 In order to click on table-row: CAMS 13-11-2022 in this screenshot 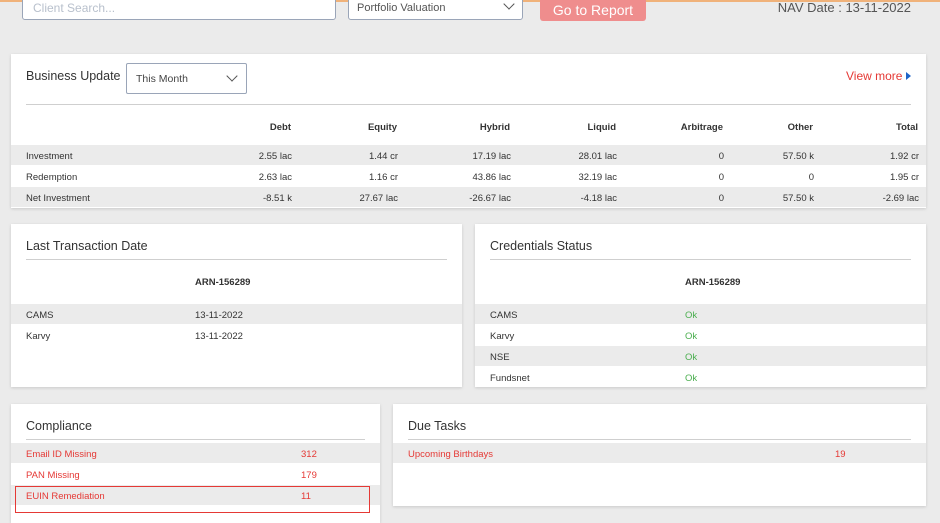, I will do `click(236, 314)`.